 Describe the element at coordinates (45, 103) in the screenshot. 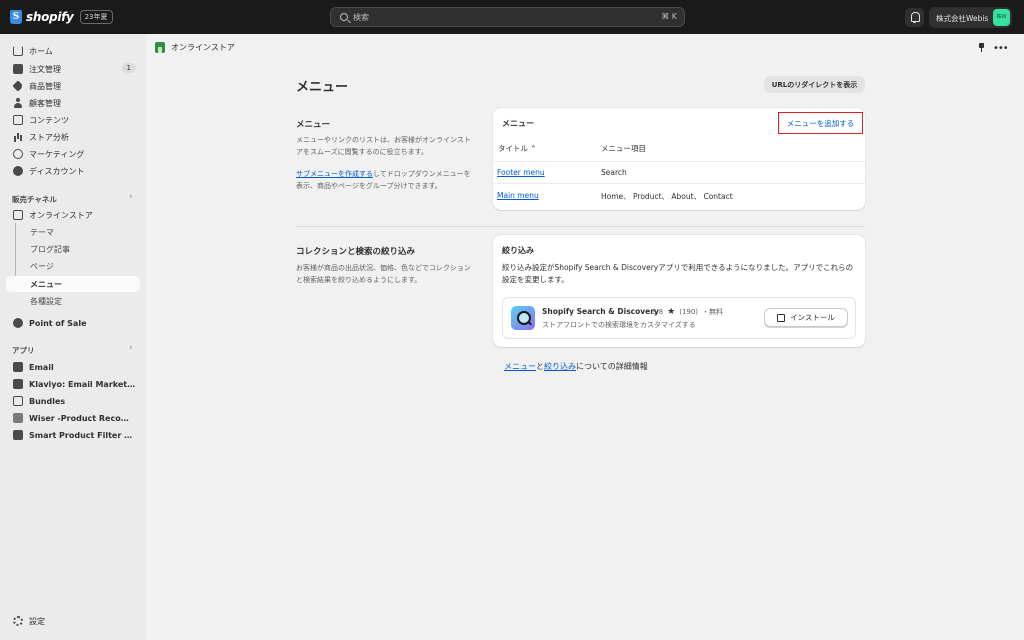

I see `sidebar-item-label: 顧客管理` at that location.